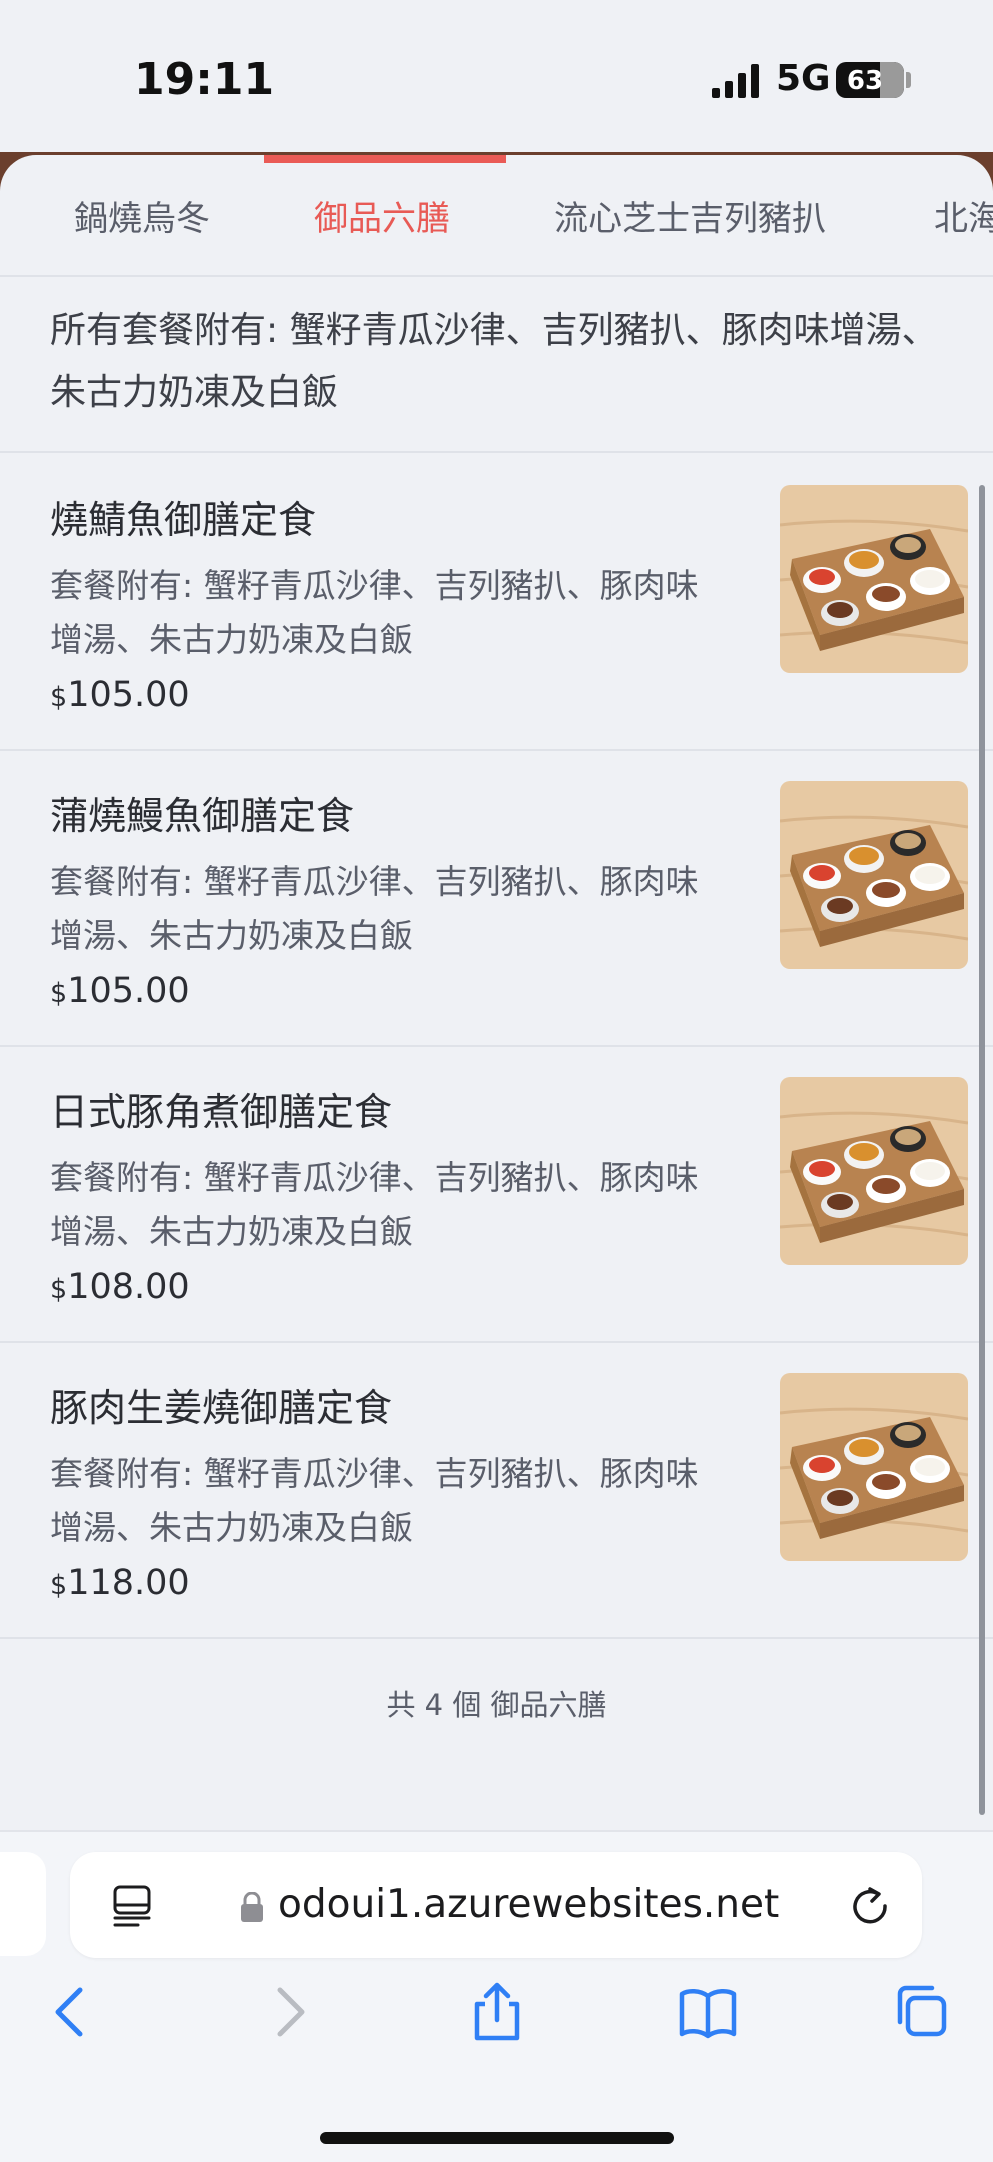 The image size is (993, 2162). What do you see at coordinates (288, 2012) in the screenshot?
I see `forward-icon` at bounding box center [288, 2012].